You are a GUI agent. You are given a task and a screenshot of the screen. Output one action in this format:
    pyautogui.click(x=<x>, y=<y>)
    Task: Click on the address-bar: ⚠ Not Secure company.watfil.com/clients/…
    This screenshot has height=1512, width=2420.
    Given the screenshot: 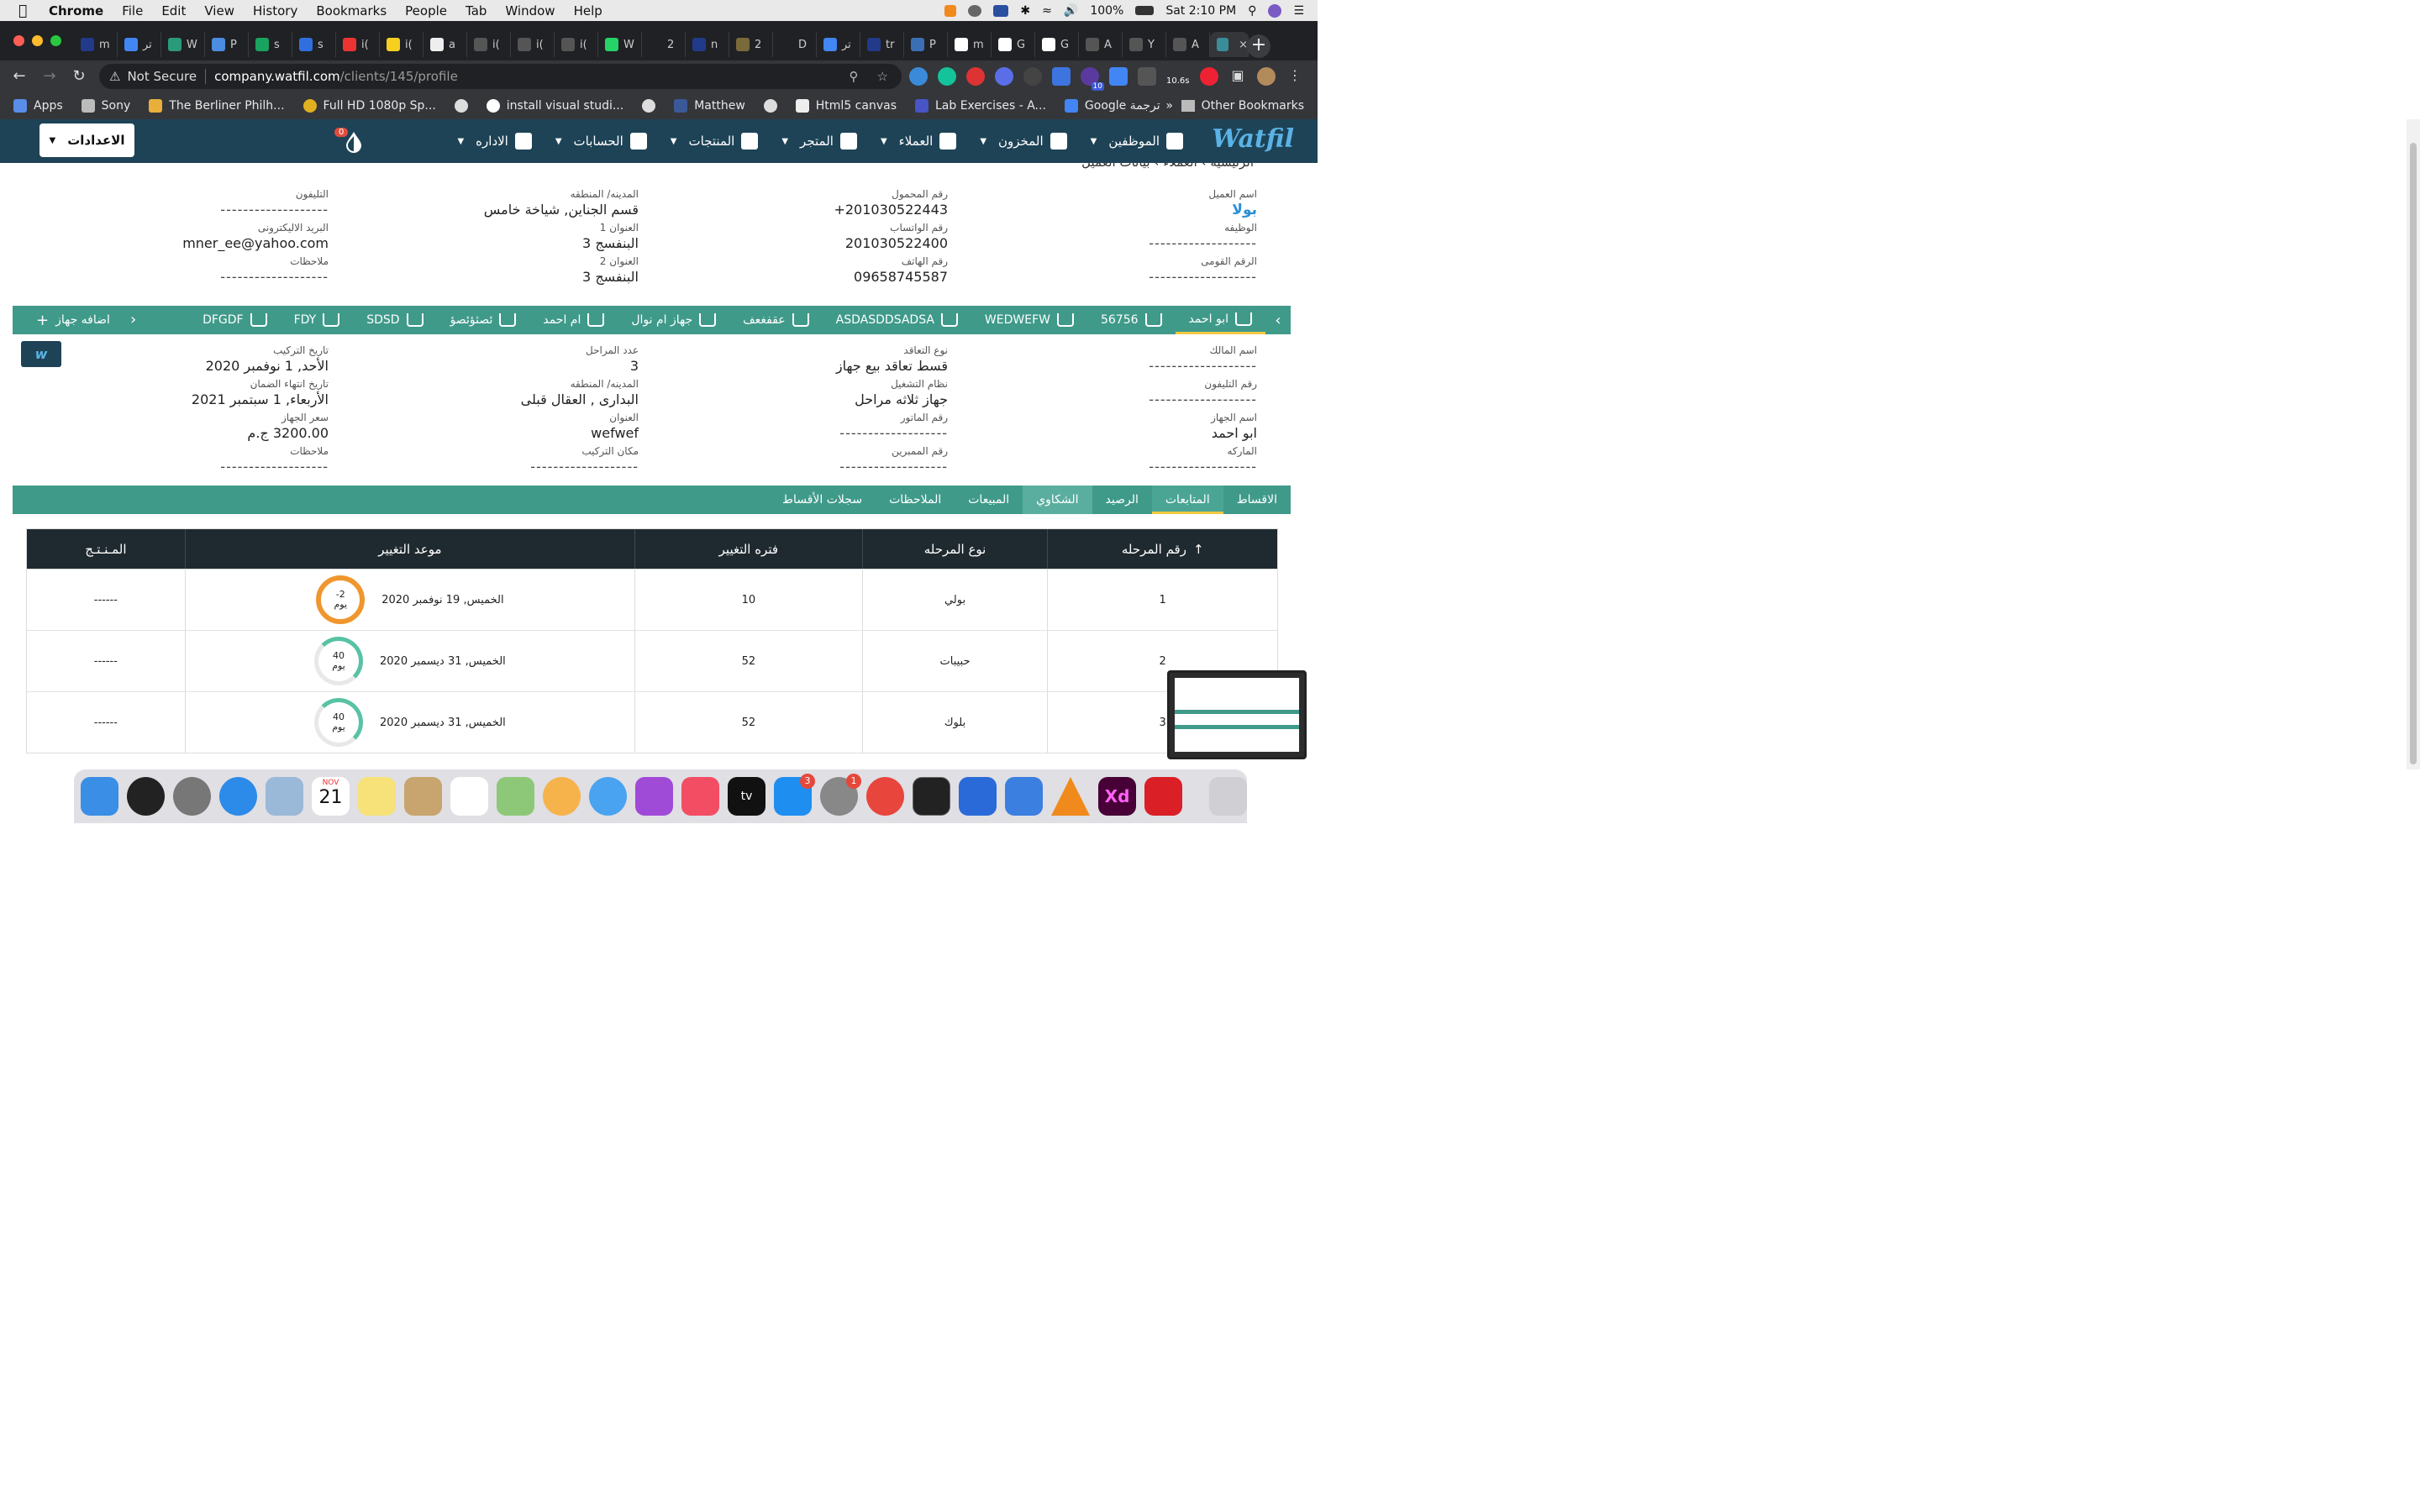 What is the action you would take?
    pyautogui.click(x=500, y=76)
    